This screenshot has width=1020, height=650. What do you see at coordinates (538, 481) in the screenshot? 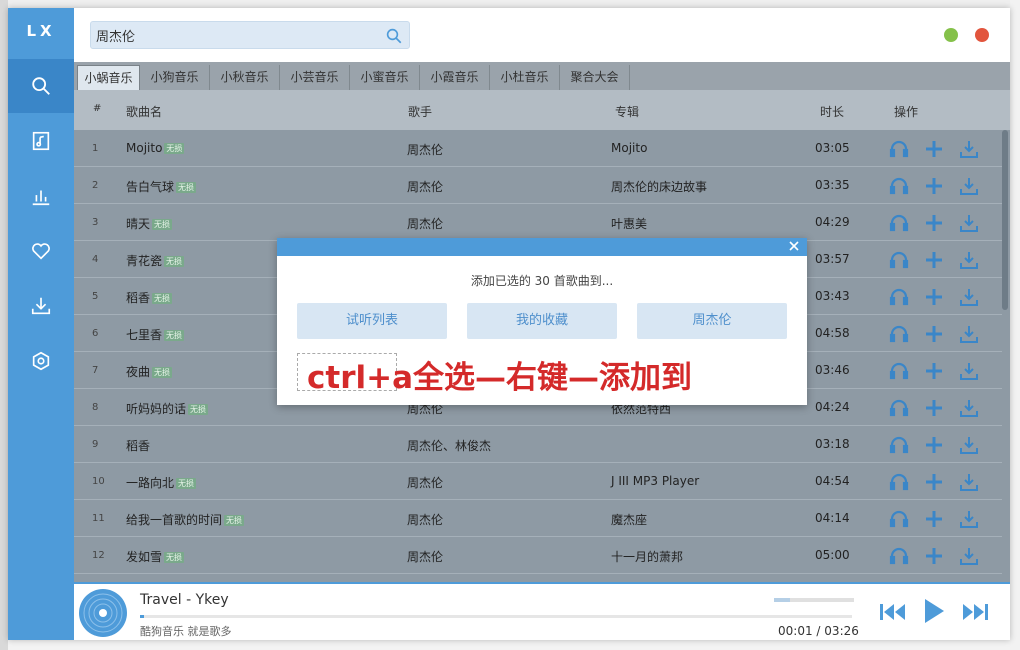
I see `table-row: 10 一路向北 无损 周杰伦 J III MP3 Player 04:54` at bounding box center [538, 481].